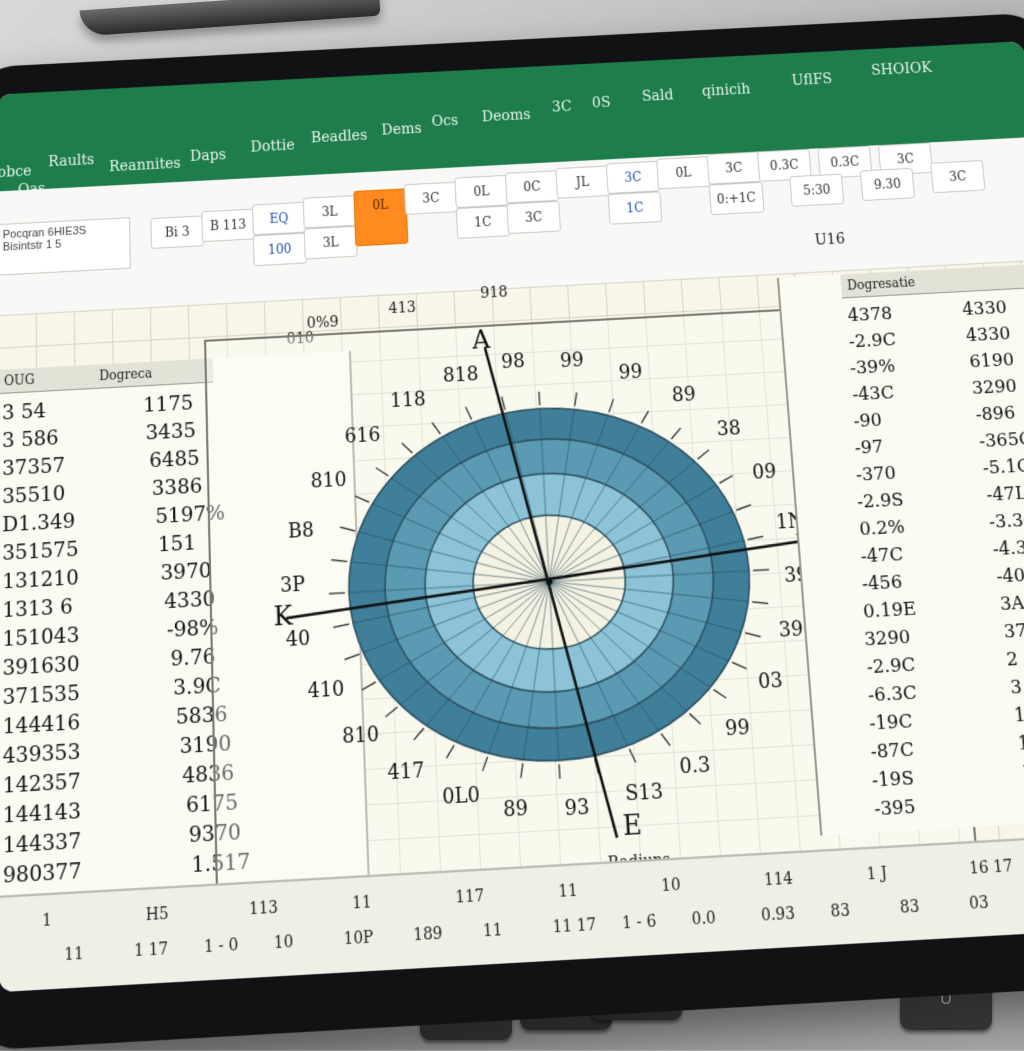 Image resolution: width=1024 pixels, height=1051 pixels. Describe the element at coordinates (279, 249) in the screenshot. I see `tool-button: 100` at that location.